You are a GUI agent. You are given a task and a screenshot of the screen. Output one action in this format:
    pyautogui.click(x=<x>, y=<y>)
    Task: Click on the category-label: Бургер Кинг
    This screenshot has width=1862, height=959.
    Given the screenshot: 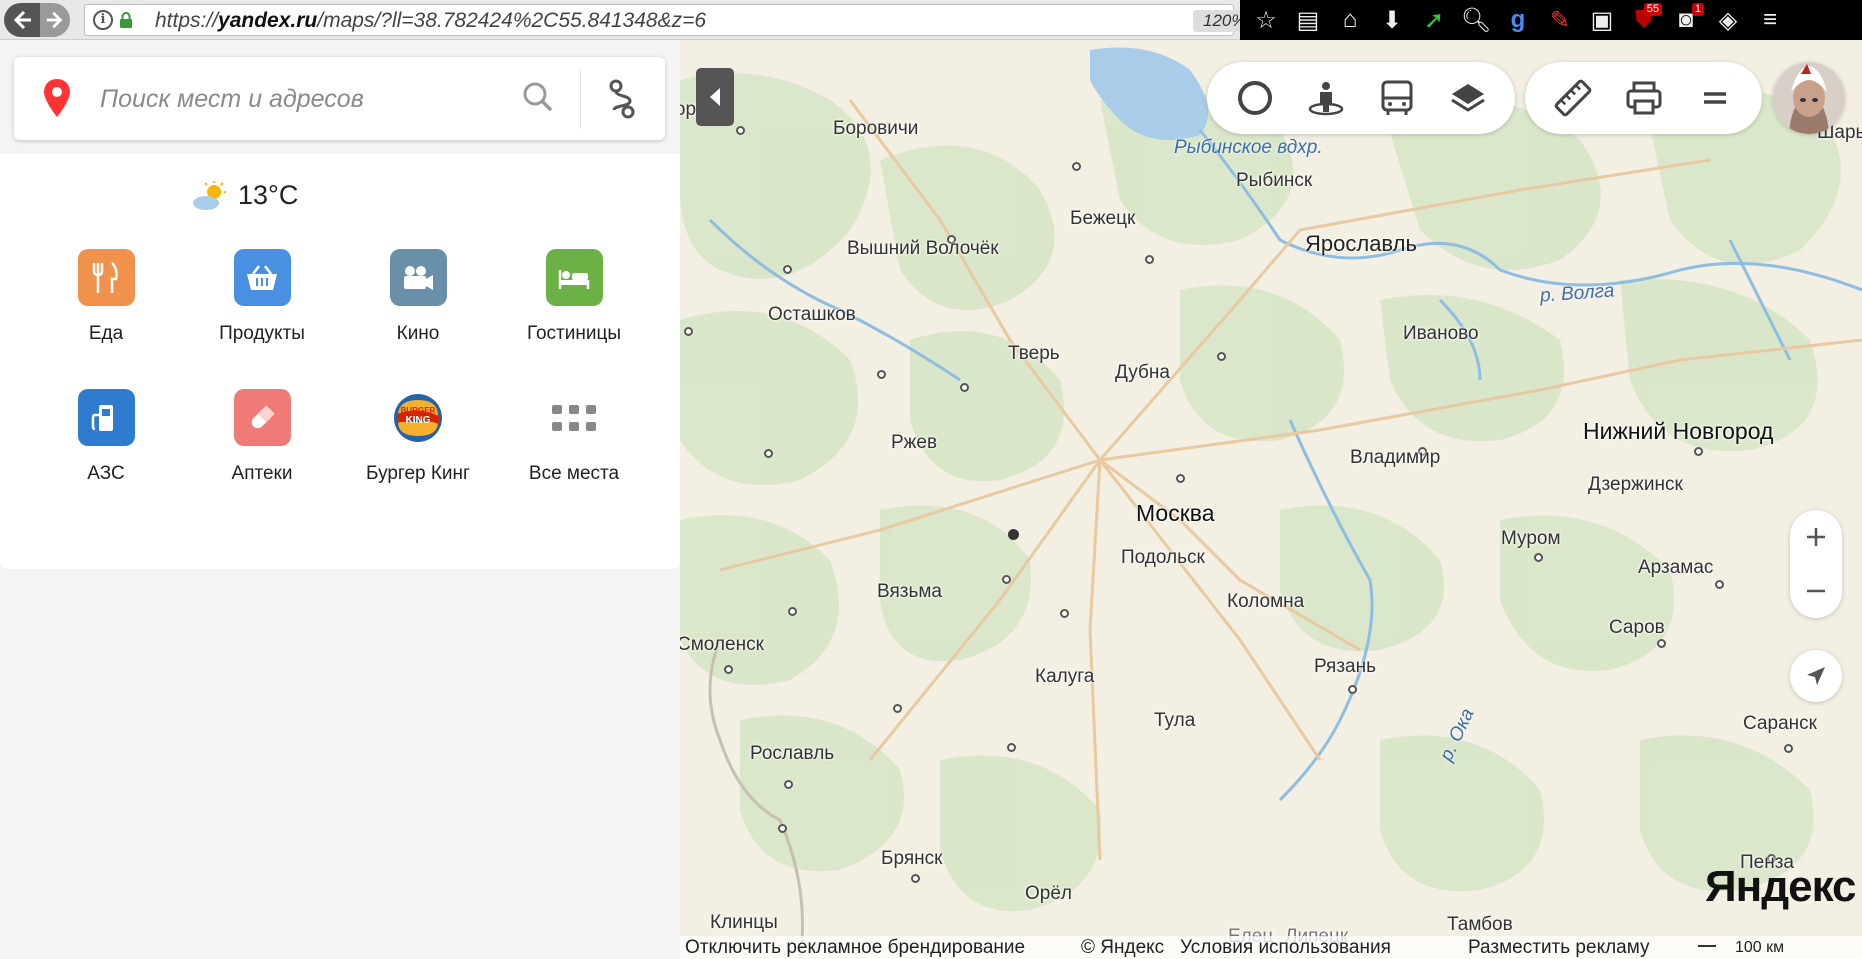 What is the action you would take?
    pyautogui.click(x=418, y=473)
    